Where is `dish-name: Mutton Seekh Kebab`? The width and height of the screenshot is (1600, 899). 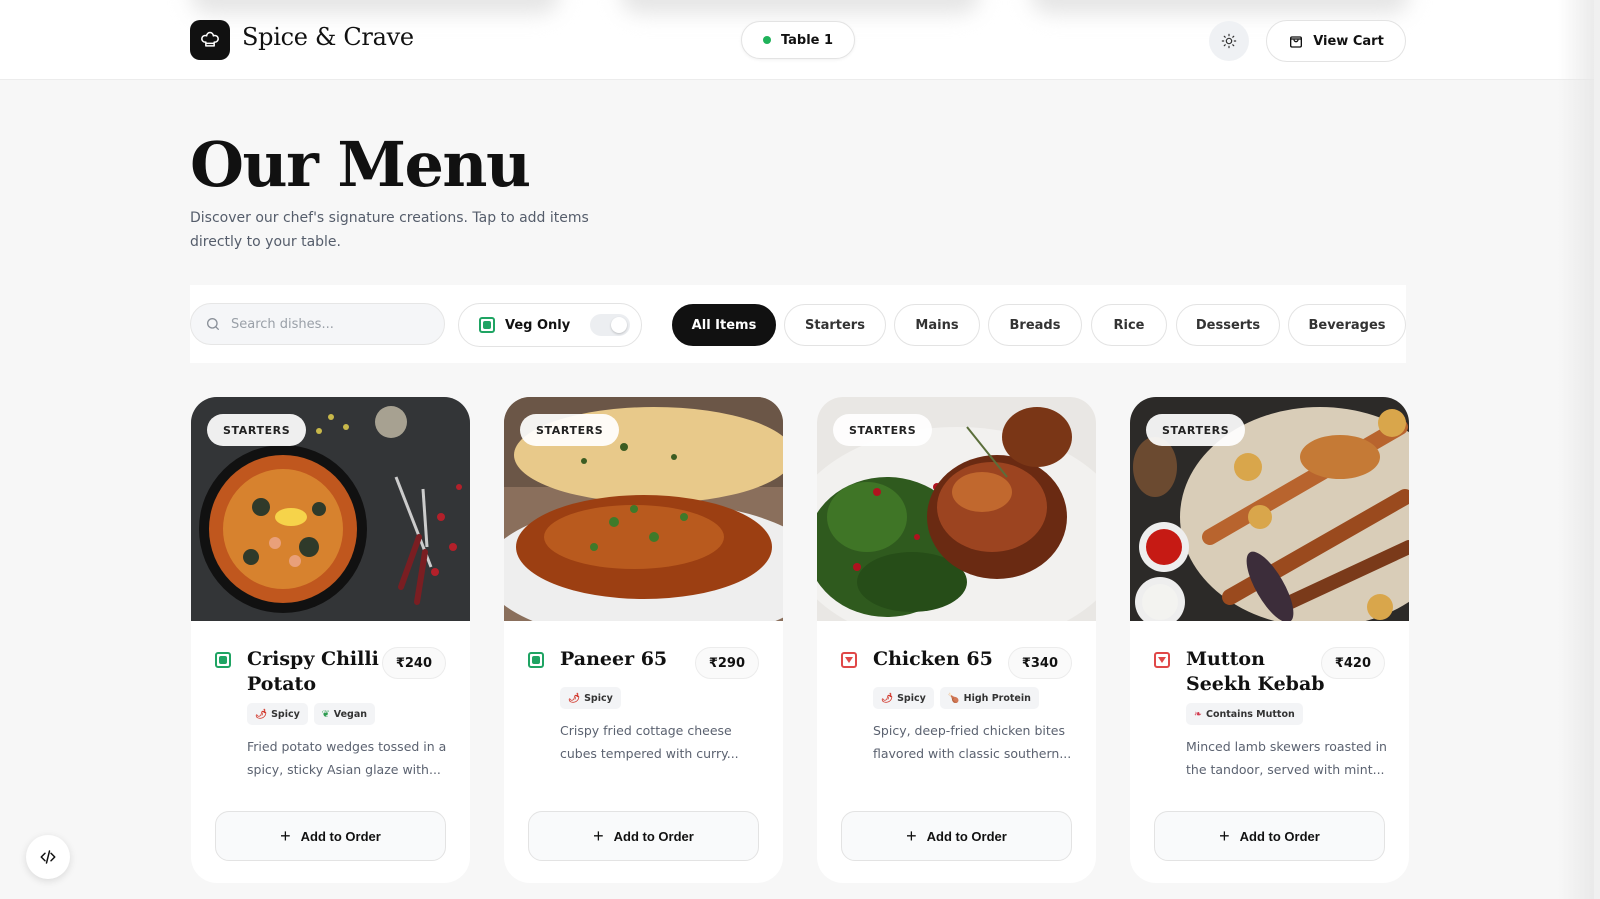
dish-name: Mutton Seekh Kebab is located at coordinates (1255, 671).